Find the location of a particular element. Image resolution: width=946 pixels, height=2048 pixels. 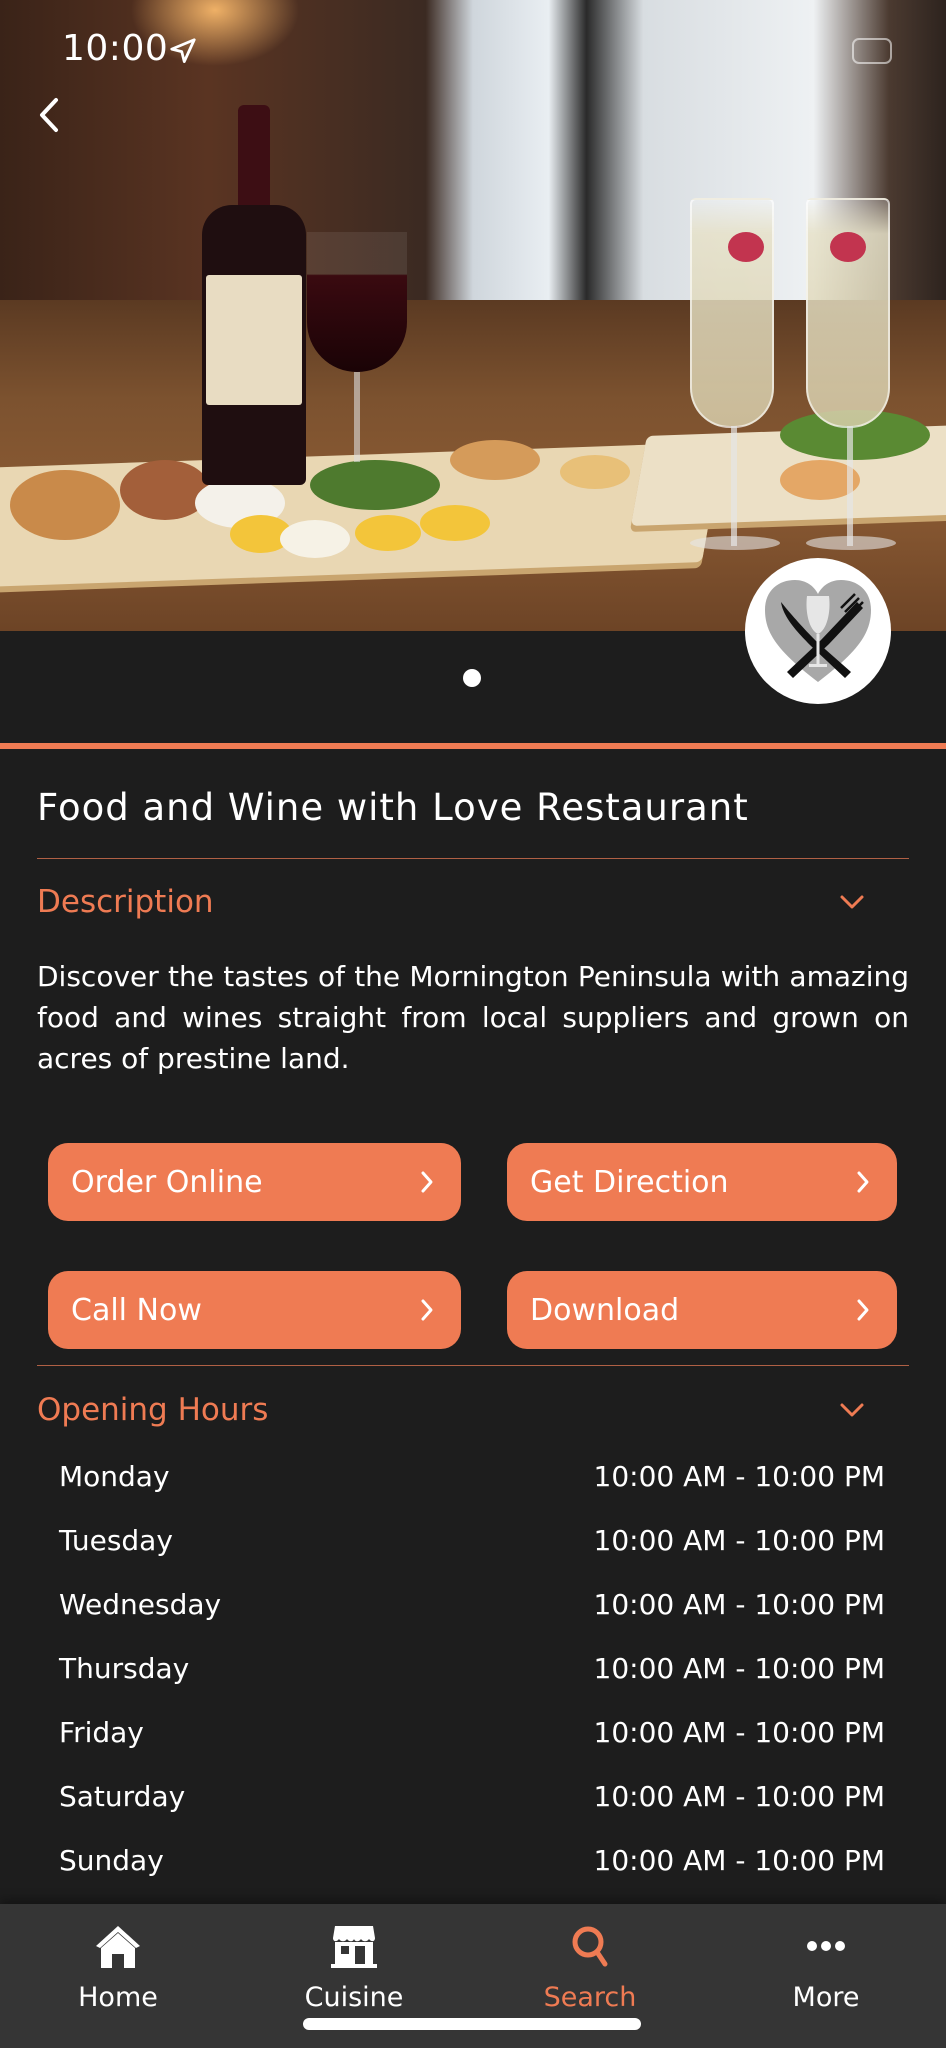

tab-cuisine: Cuisine is located at coordinates (354, 1964).